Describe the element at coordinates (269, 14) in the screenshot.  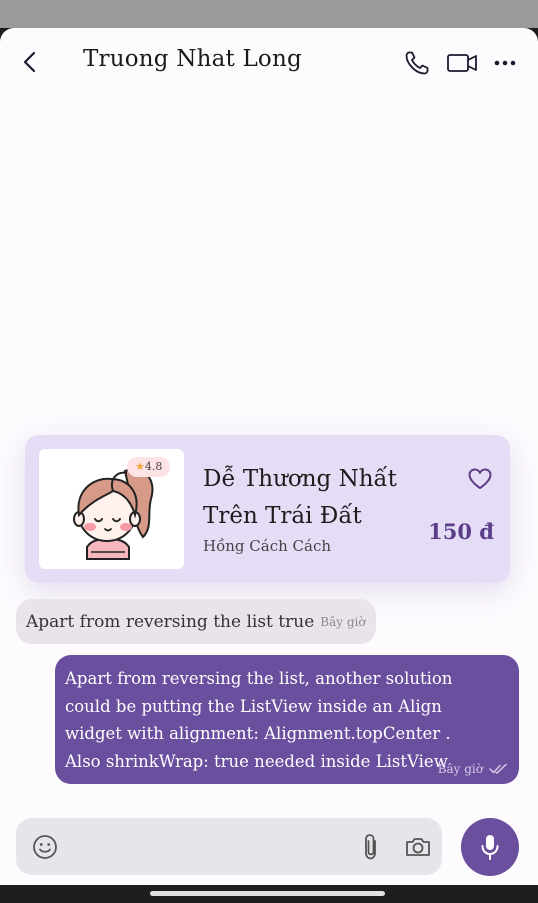
I see `status-bar` at that location.